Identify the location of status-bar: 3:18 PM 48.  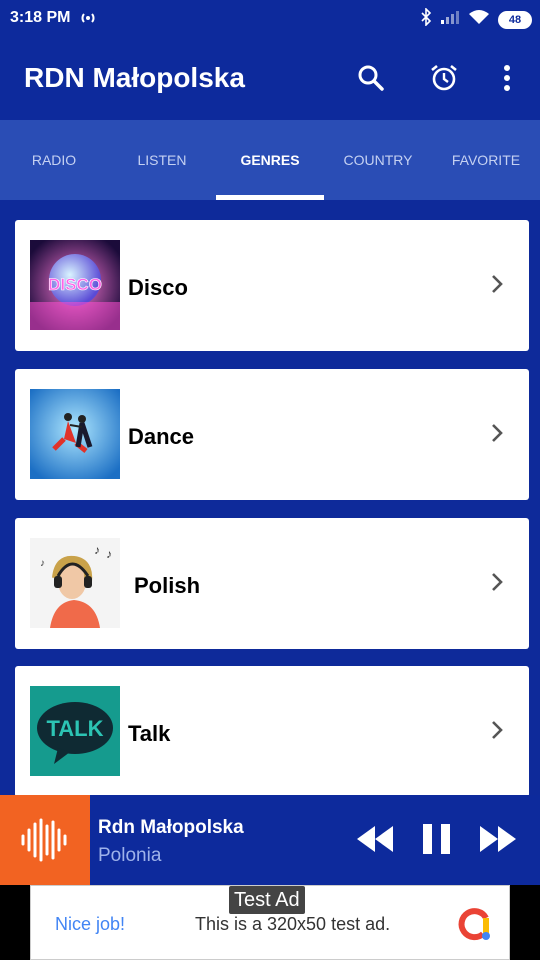
(270, 19).